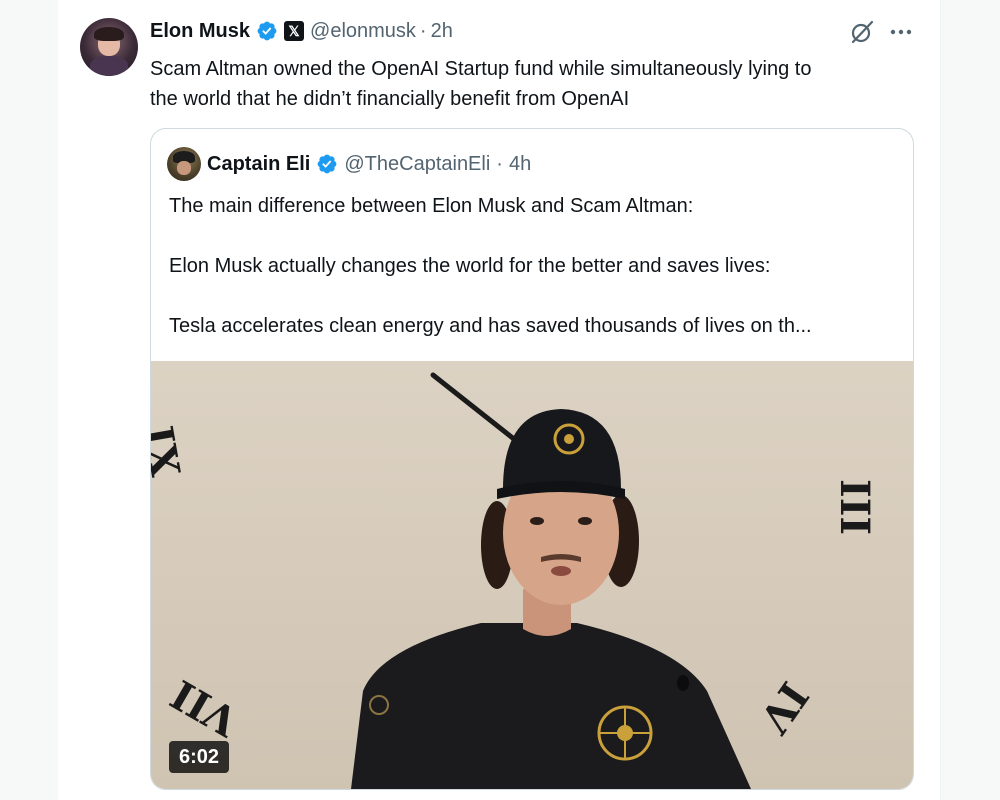  Describe the element at coordinates (970, 400) in the screenshot. I see `right-gutter` at that location.